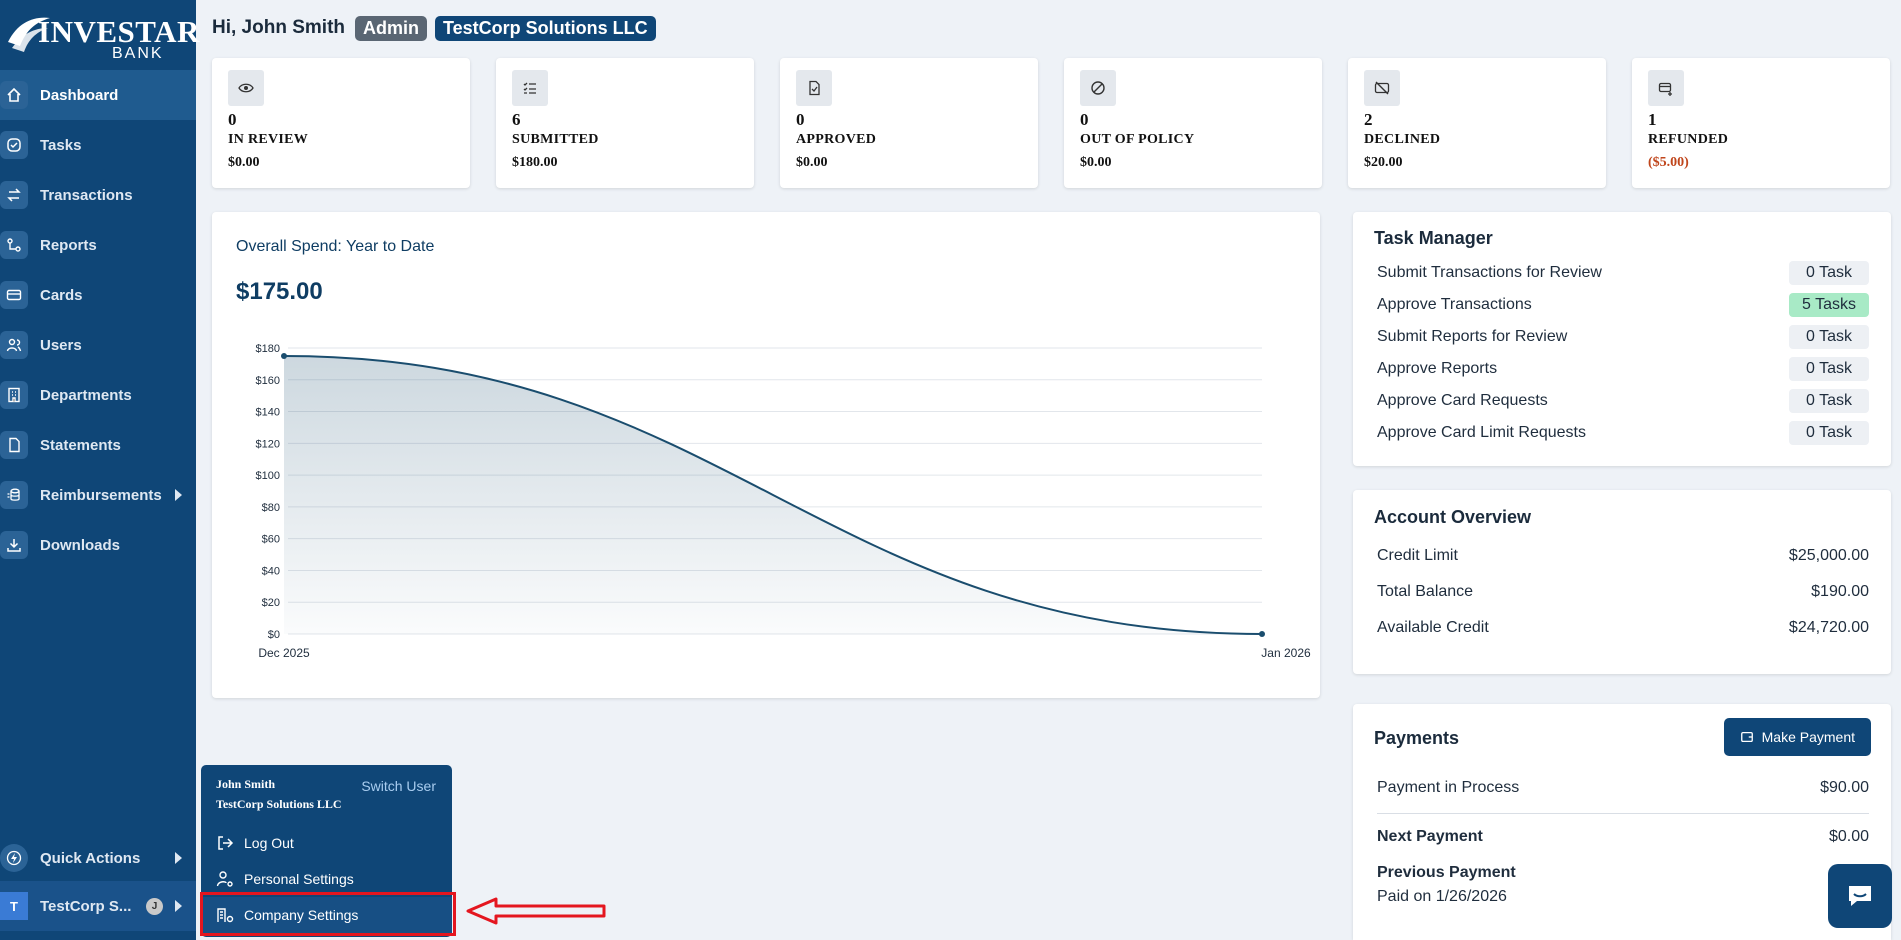 This screenshot has height=940, width=1901. Describe the element at coordinates (545, 28) in the screenshot. I see `company-badge: TestCorp Solutions LLC` at that location.